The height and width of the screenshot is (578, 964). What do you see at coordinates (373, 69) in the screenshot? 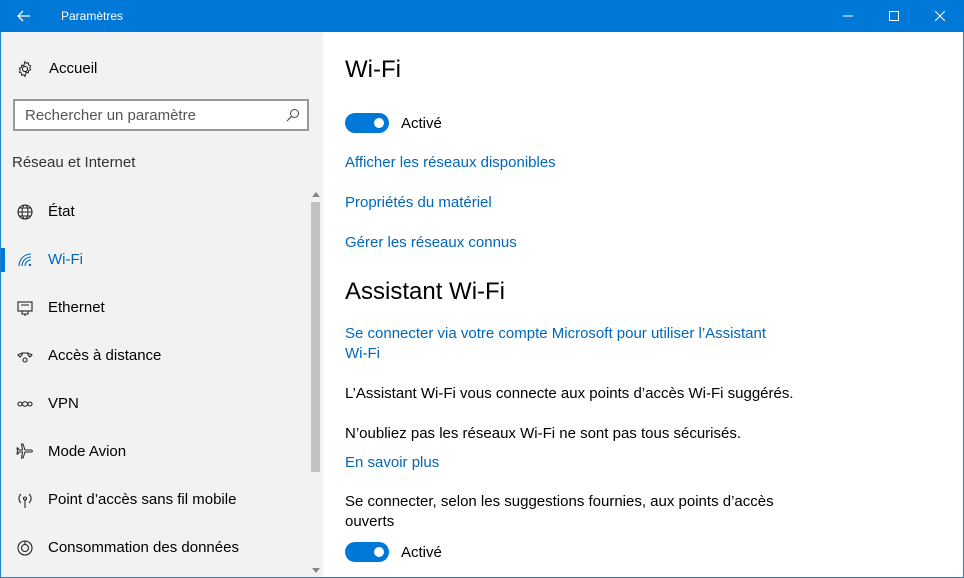
I see `page-title: Wi-Fi` at bounding box center [373, 69].